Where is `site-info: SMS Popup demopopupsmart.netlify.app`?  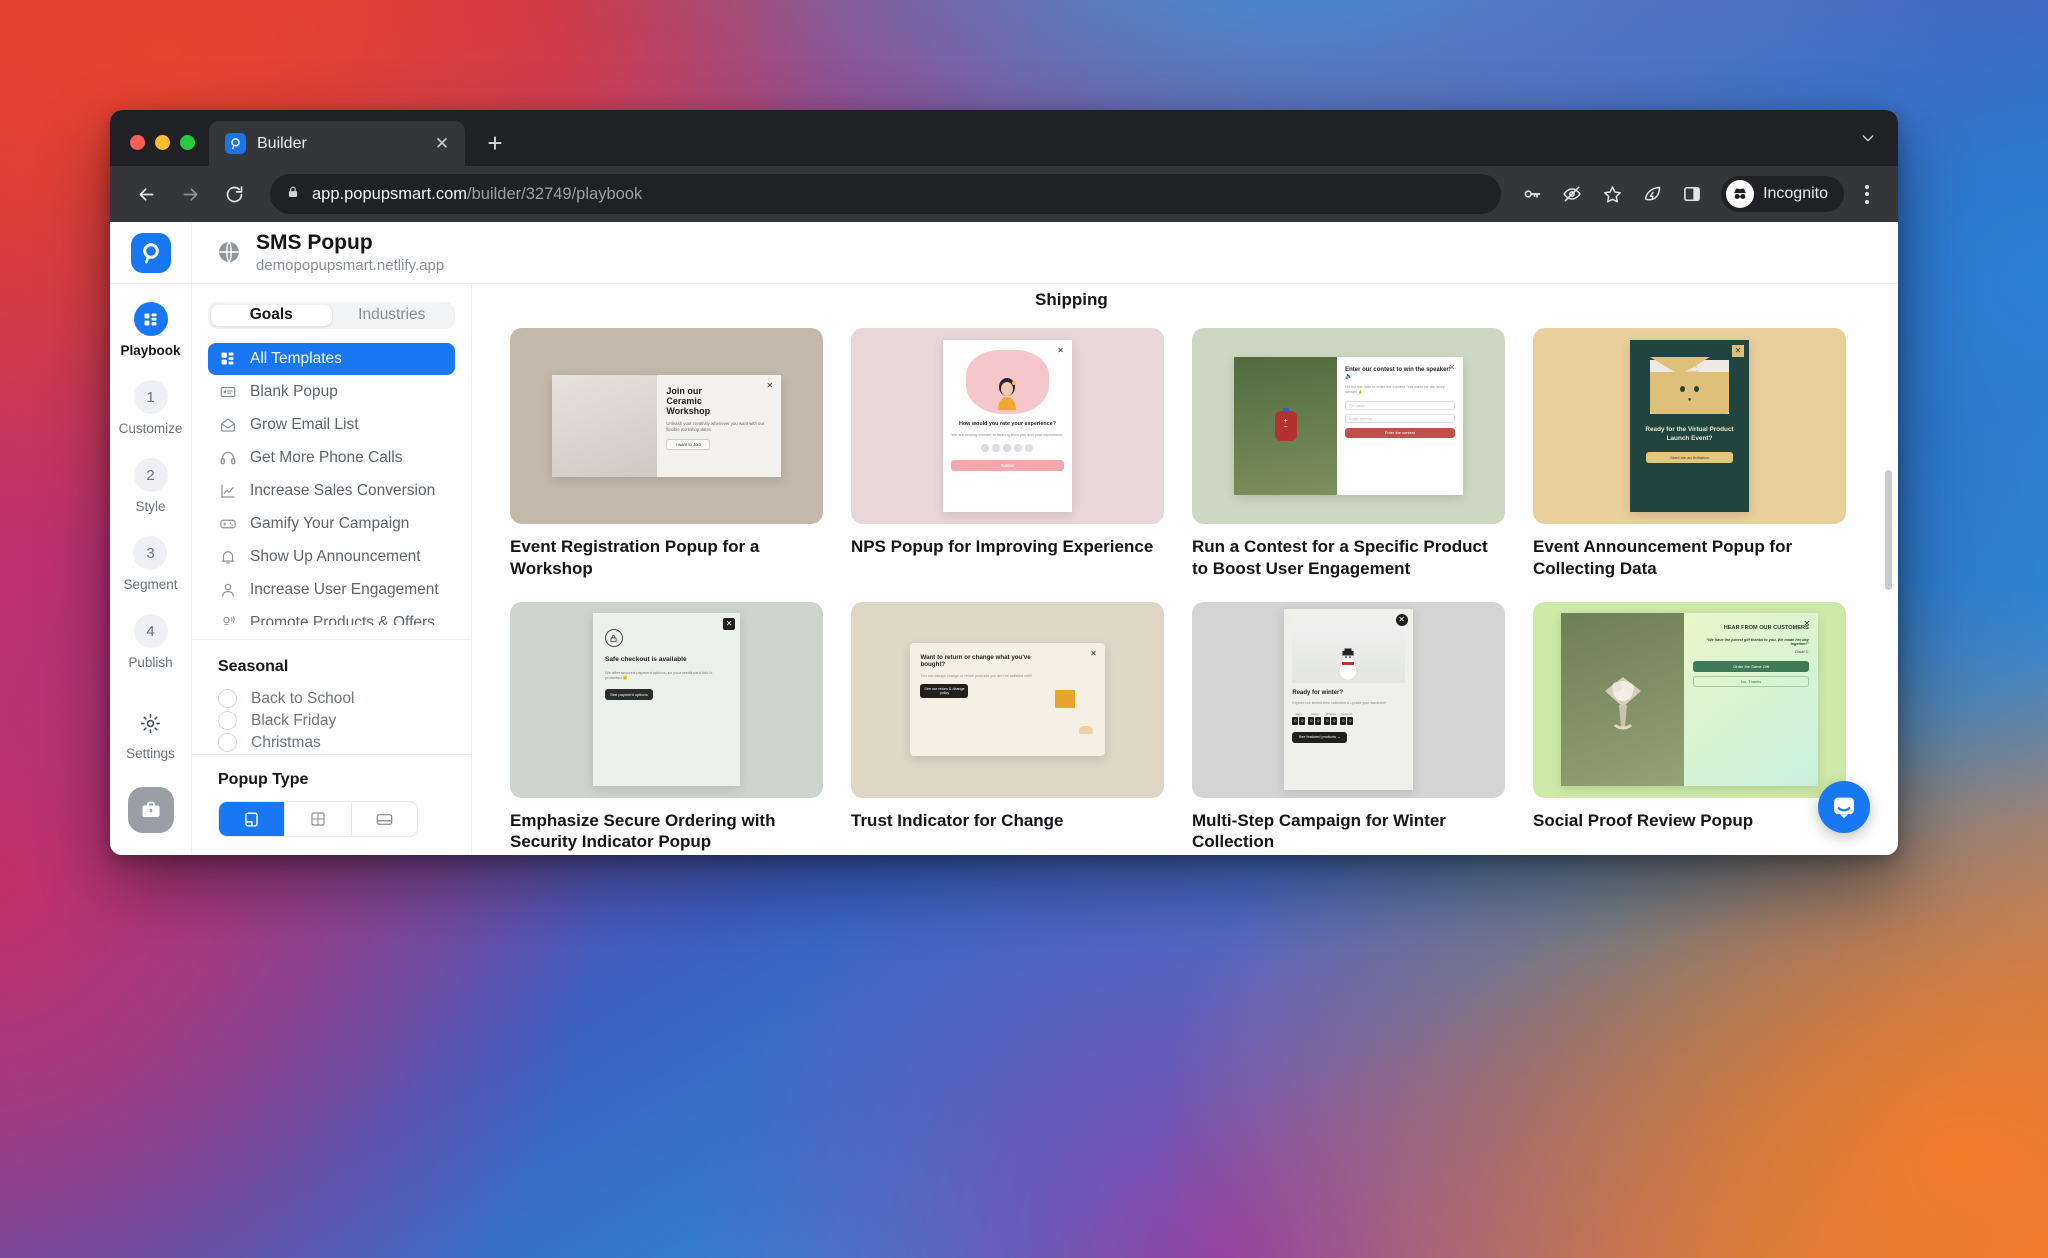
site-info: SMS Popup demopopupsmart.netlify.app is located at coordinates (318, 252).